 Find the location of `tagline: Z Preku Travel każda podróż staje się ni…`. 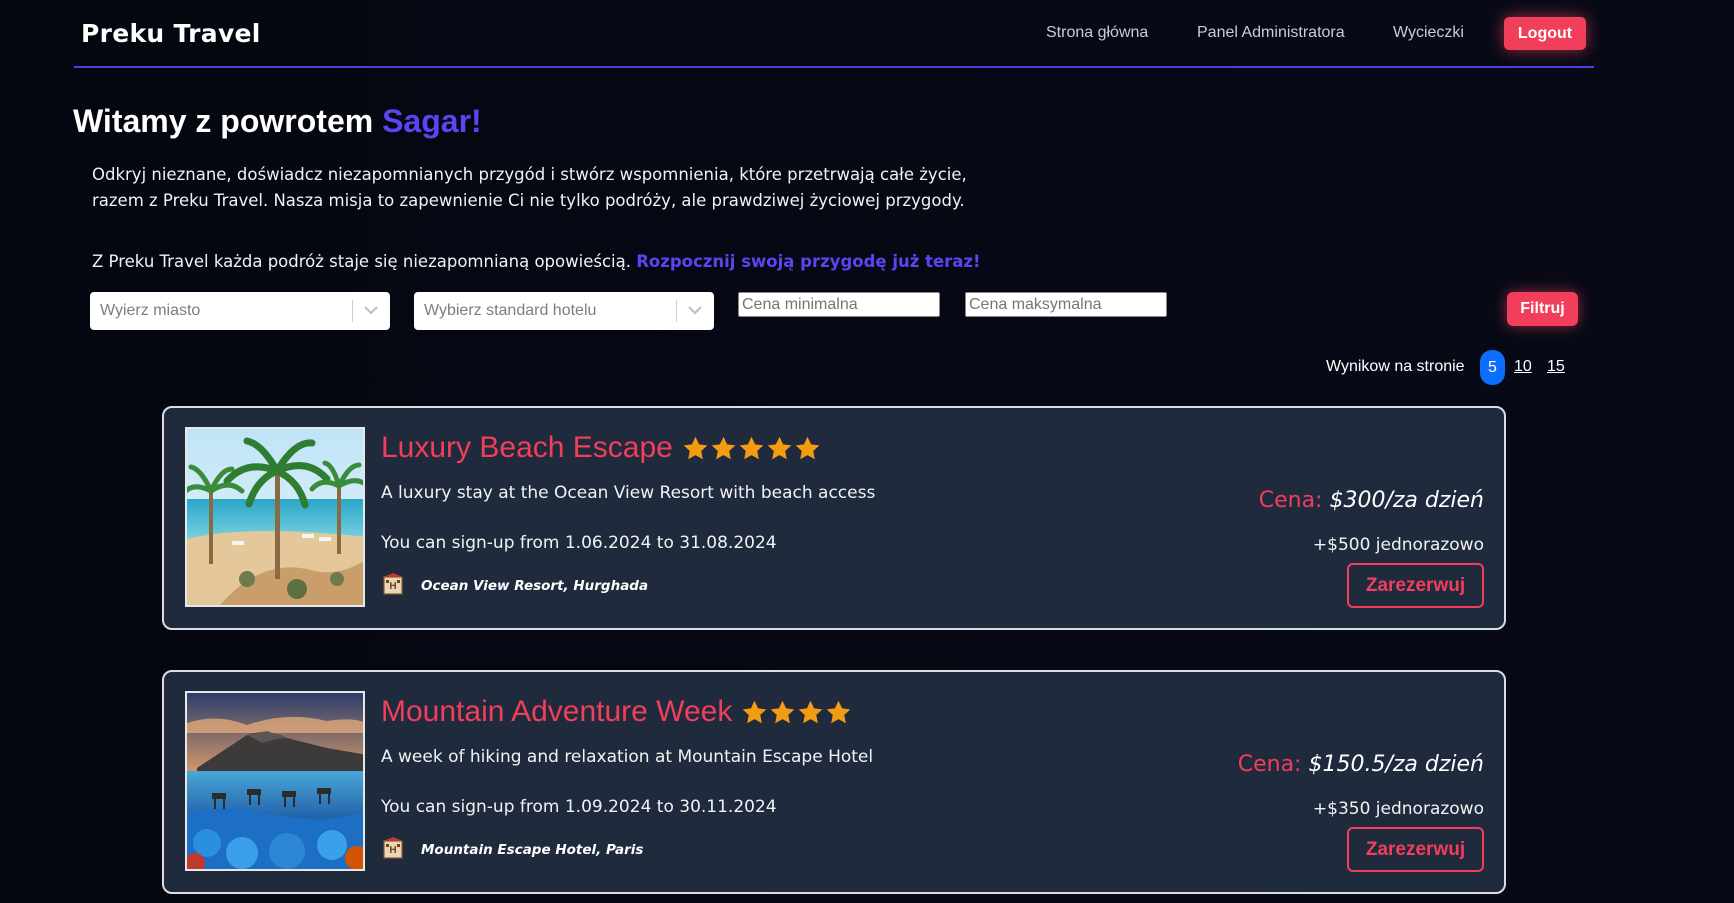

tagline: Z Preku Travel każda podróż staje się ni… is located at coordinates (536, 261).